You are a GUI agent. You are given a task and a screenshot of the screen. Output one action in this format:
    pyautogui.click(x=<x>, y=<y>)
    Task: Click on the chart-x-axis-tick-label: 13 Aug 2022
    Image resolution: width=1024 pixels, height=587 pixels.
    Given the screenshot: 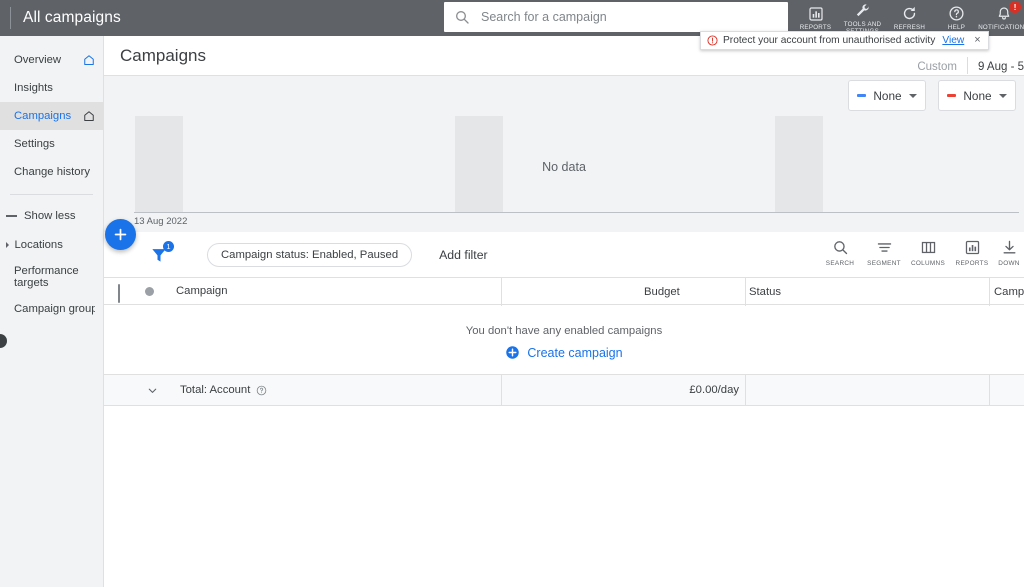 What is the action you would take?
    pyautogui.click(x=161, y=221)
    